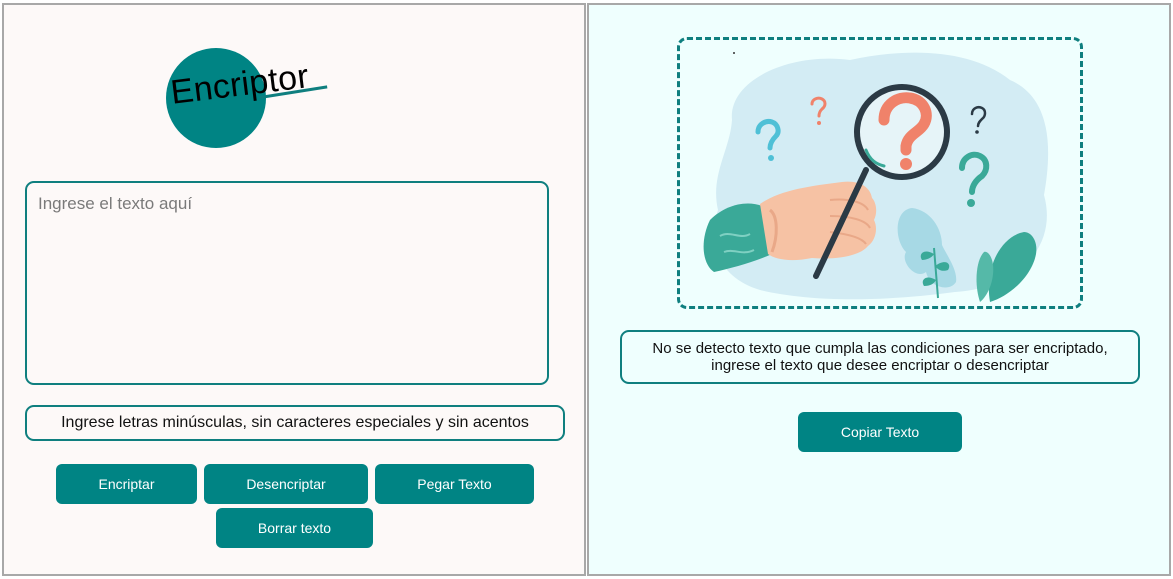  I want to click on clear-text-button: Borrar texto, so click(294, 528).